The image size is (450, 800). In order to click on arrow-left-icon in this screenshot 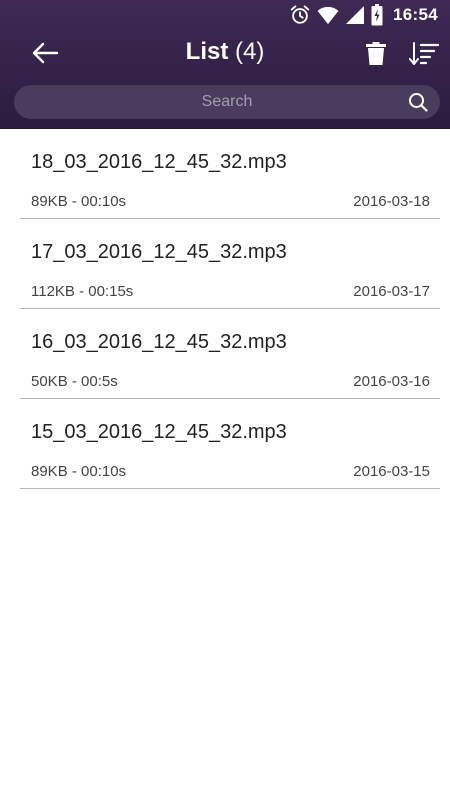, I will do `click(45, 55)`.